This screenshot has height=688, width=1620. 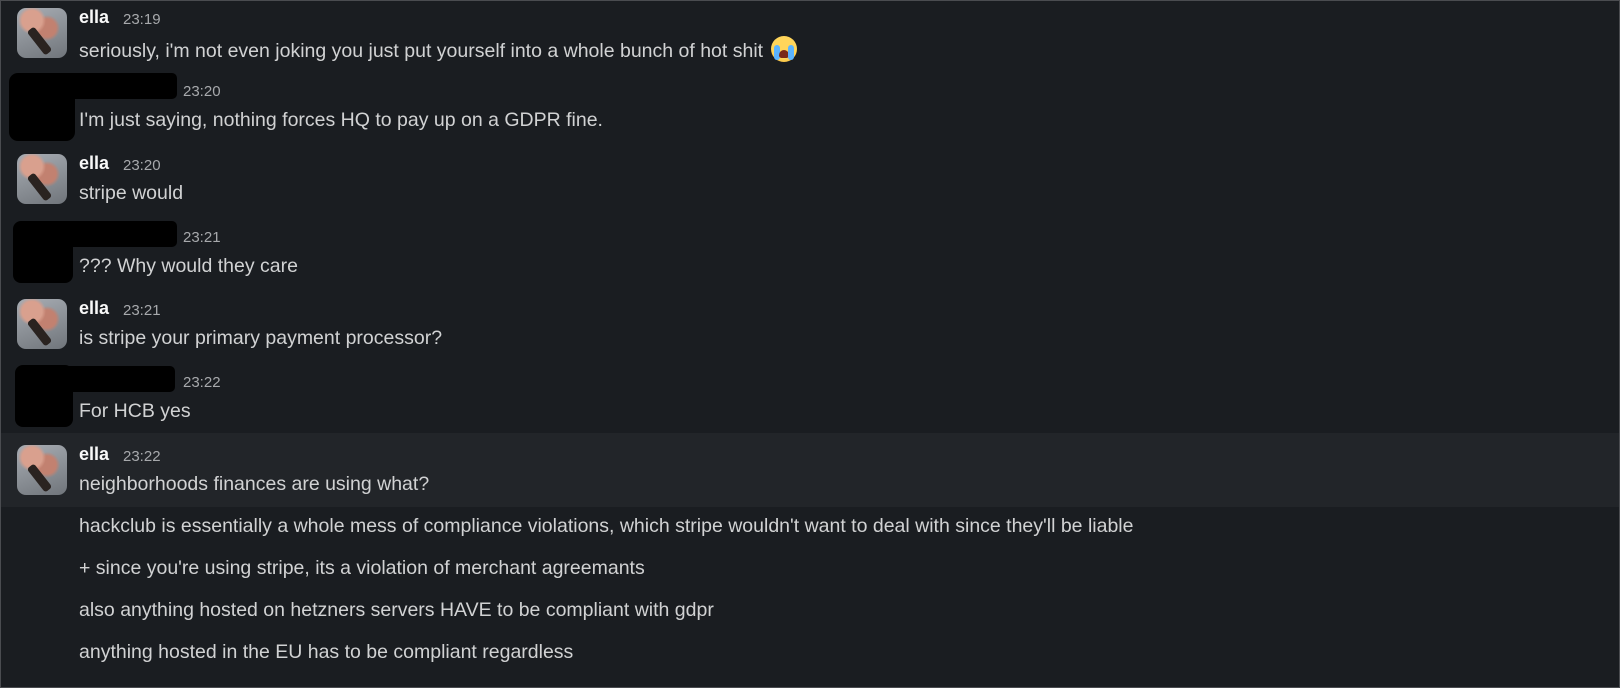 What do you see at coordinates (810, 179) in the screenshot?
I see `message: ella 23:20 stripe would` at bounding box center [810, 179].